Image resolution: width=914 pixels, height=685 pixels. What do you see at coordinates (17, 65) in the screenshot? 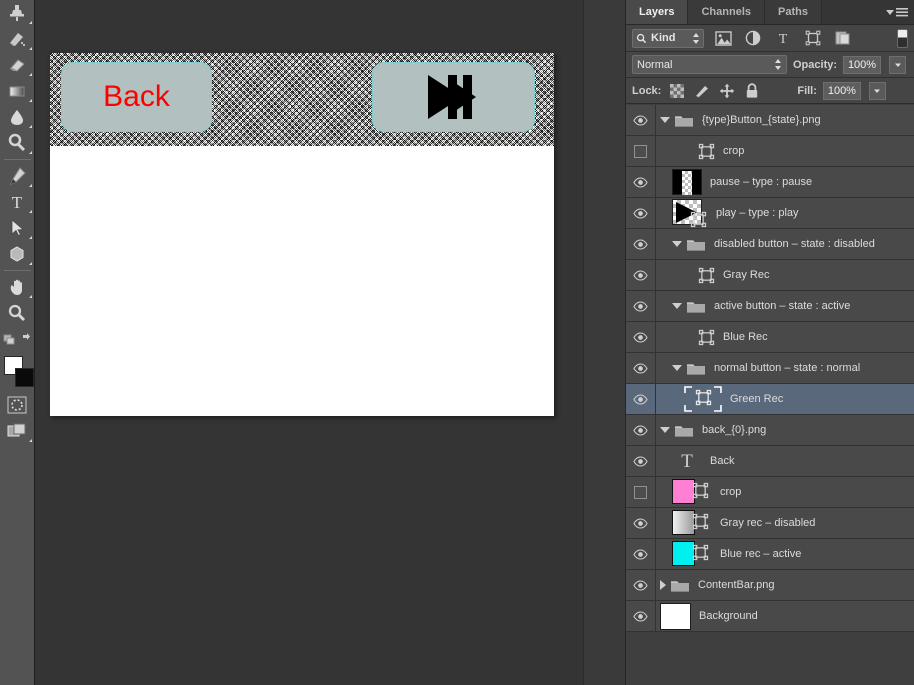
I see `eraser-tool` at bounding box center [17, 65].